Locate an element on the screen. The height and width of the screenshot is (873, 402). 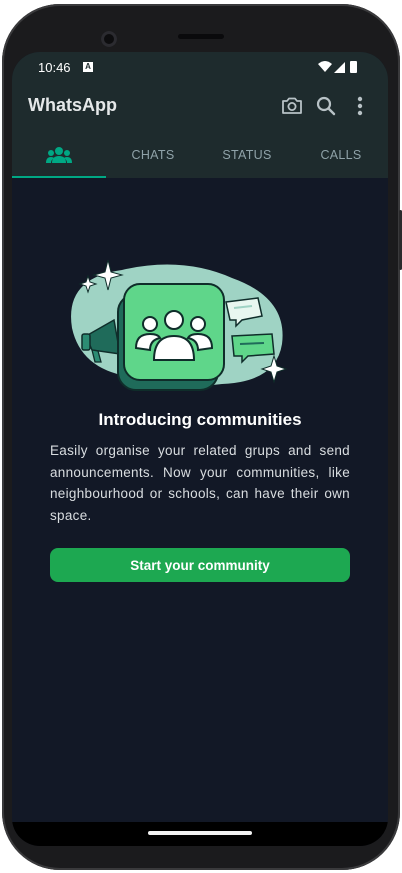
tab-bar: CHATS STATUS CALLS is located at coordinates (200, 155).